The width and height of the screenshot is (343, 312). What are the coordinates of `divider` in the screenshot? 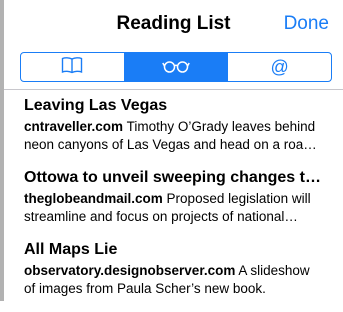 It's located at (173, 89).